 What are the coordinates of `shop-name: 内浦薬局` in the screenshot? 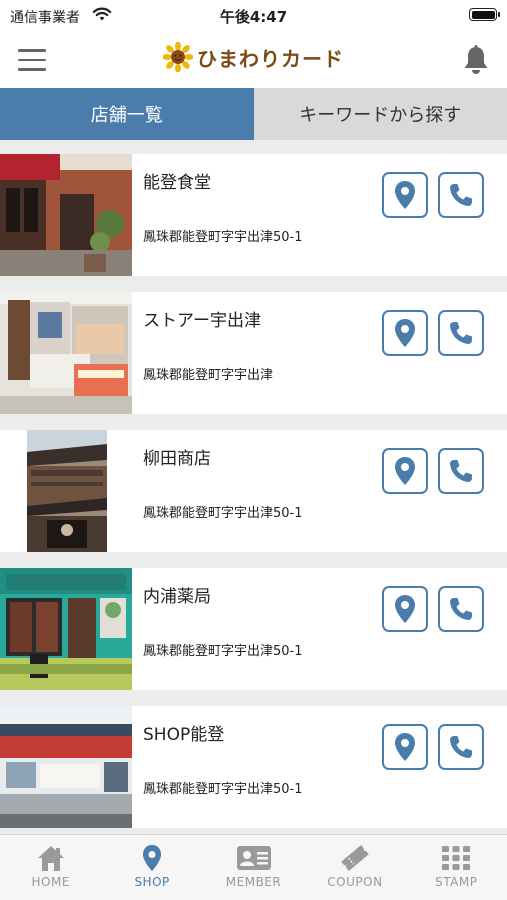 It's located at (177, 597).